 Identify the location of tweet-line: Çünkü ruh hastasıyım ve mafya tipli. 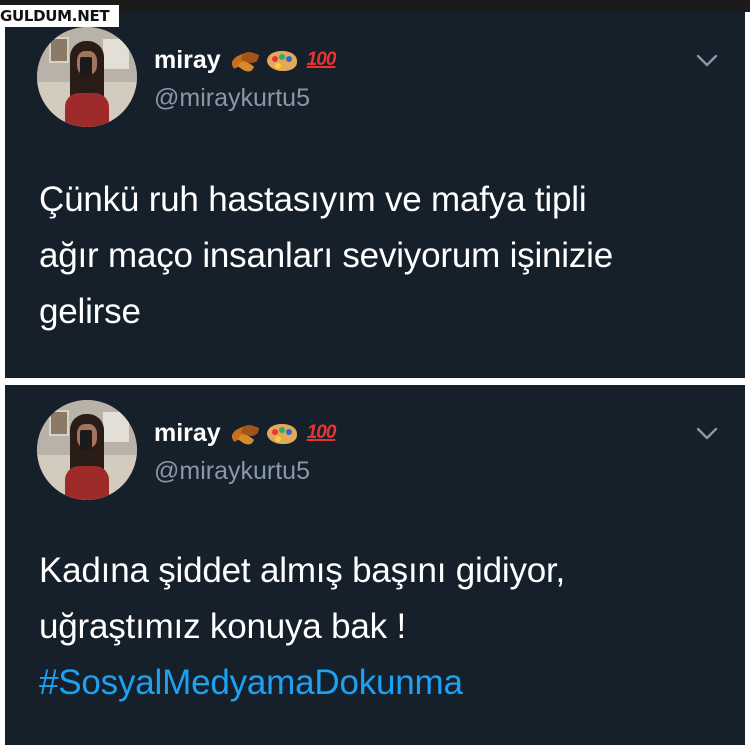
(313, 199).